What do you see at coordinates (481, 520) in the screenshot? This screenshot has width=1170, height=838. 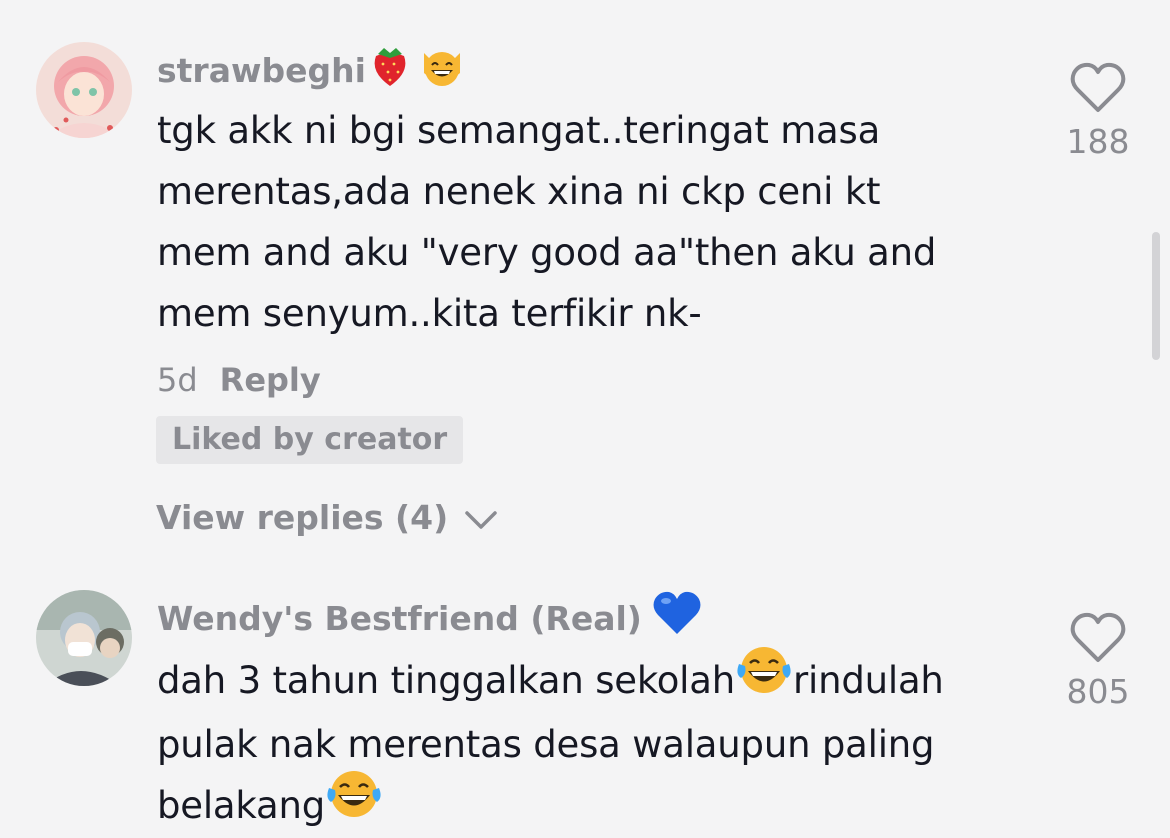 I see `chevron-down-icon` at bounding box center [481, 520].